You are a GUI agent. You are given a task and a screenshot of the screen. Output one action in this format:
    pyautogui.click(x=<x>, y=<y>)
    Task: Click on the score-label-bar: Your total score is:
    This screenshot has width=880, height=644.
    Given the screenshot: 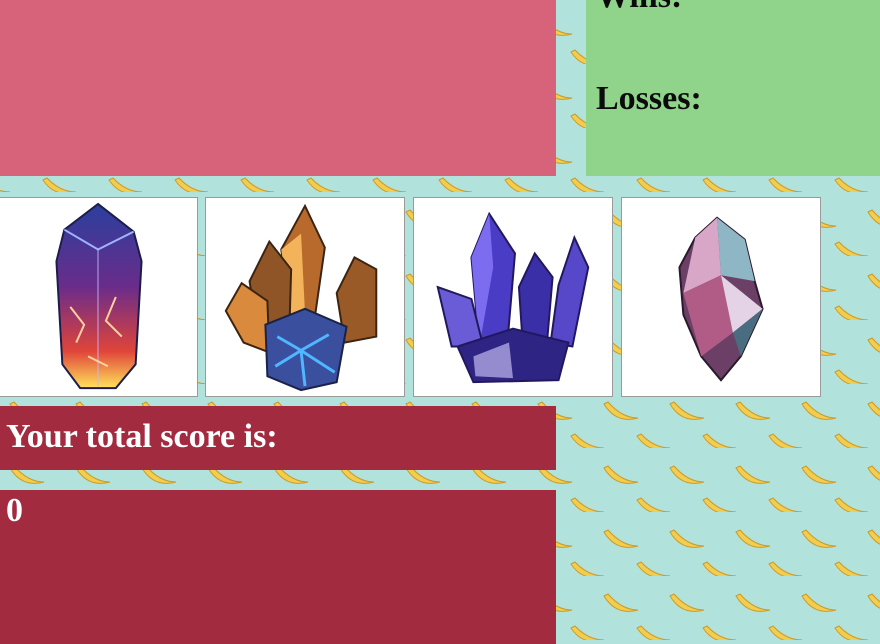 What is the action you would take?
    pyautogui.click(x=278, y=438)
    